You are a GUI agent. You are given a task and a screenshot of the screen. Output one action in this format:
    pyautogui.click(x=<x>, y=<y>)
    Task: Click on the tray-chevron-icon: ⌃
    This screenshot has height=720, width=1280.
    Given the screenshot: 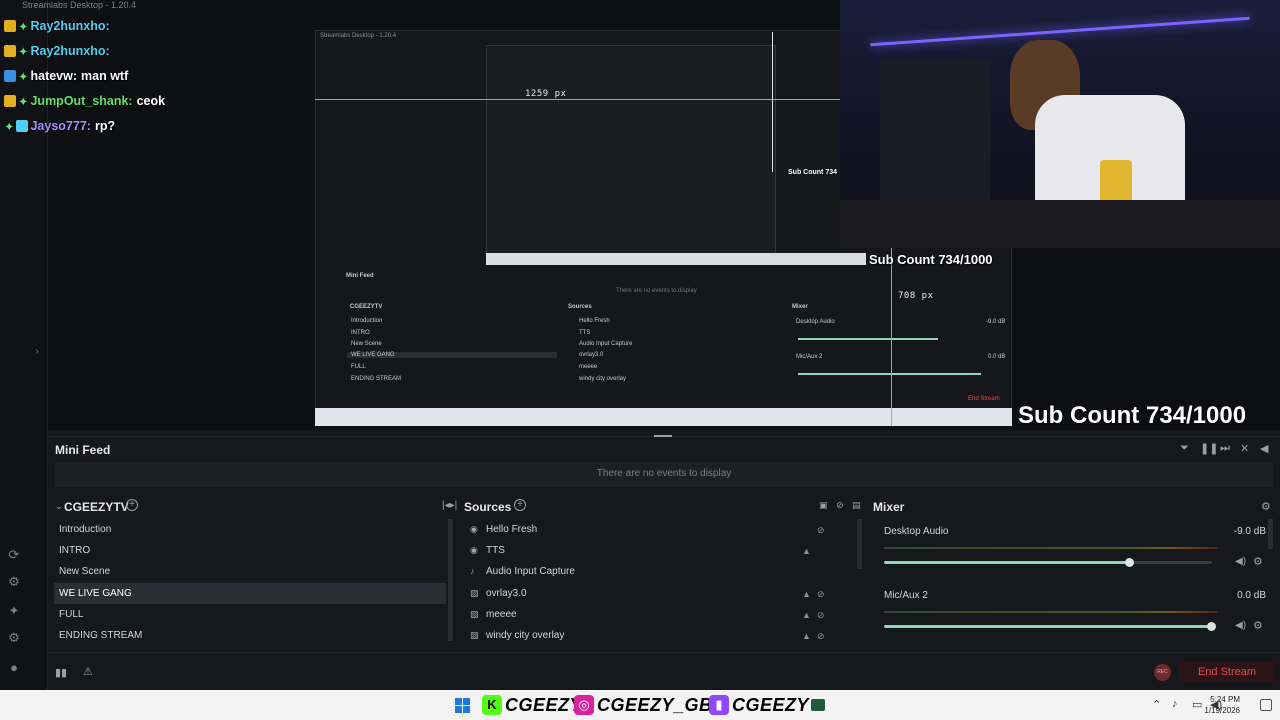 What is the action you would take?
    pyautogui.click(x=1156, y=704)
    